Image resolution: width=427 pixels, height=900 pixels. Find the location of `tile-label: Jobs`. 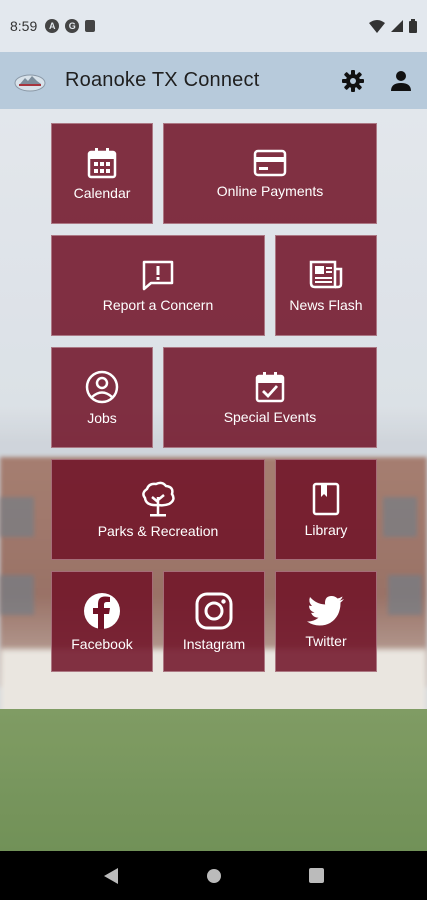

tile-label: Jobs is located at coordinates (102, 417).